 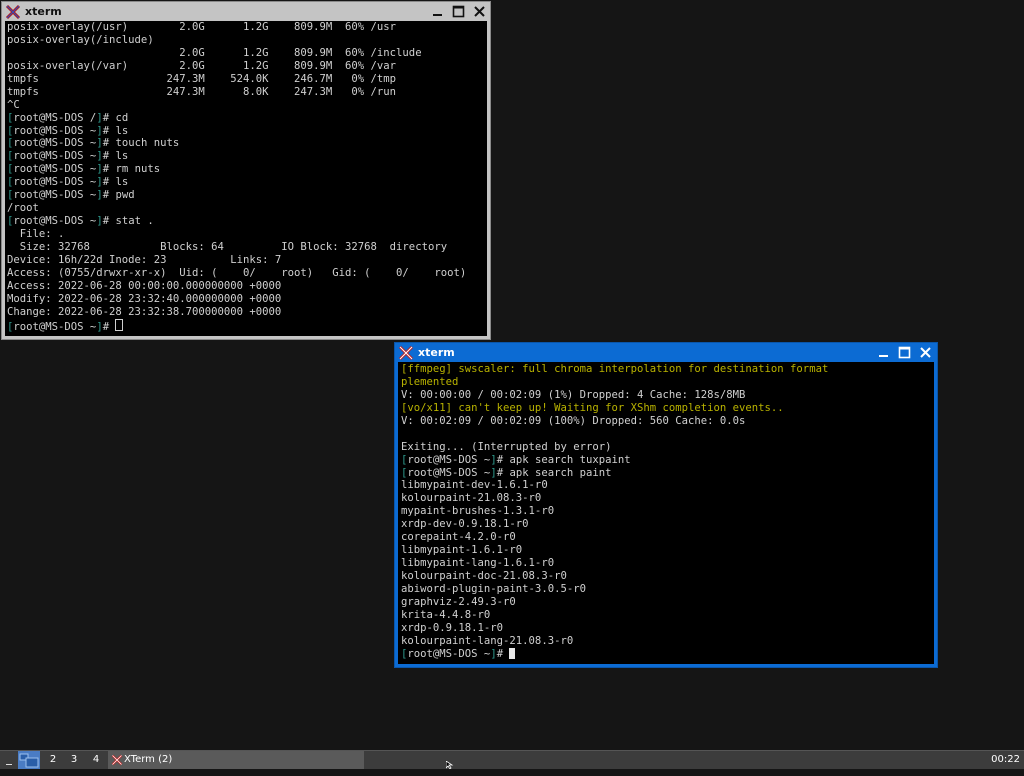 I want to click on terminal-line: [root@MS-DOS ~]# rm nuts, so click(x=236, y=169).